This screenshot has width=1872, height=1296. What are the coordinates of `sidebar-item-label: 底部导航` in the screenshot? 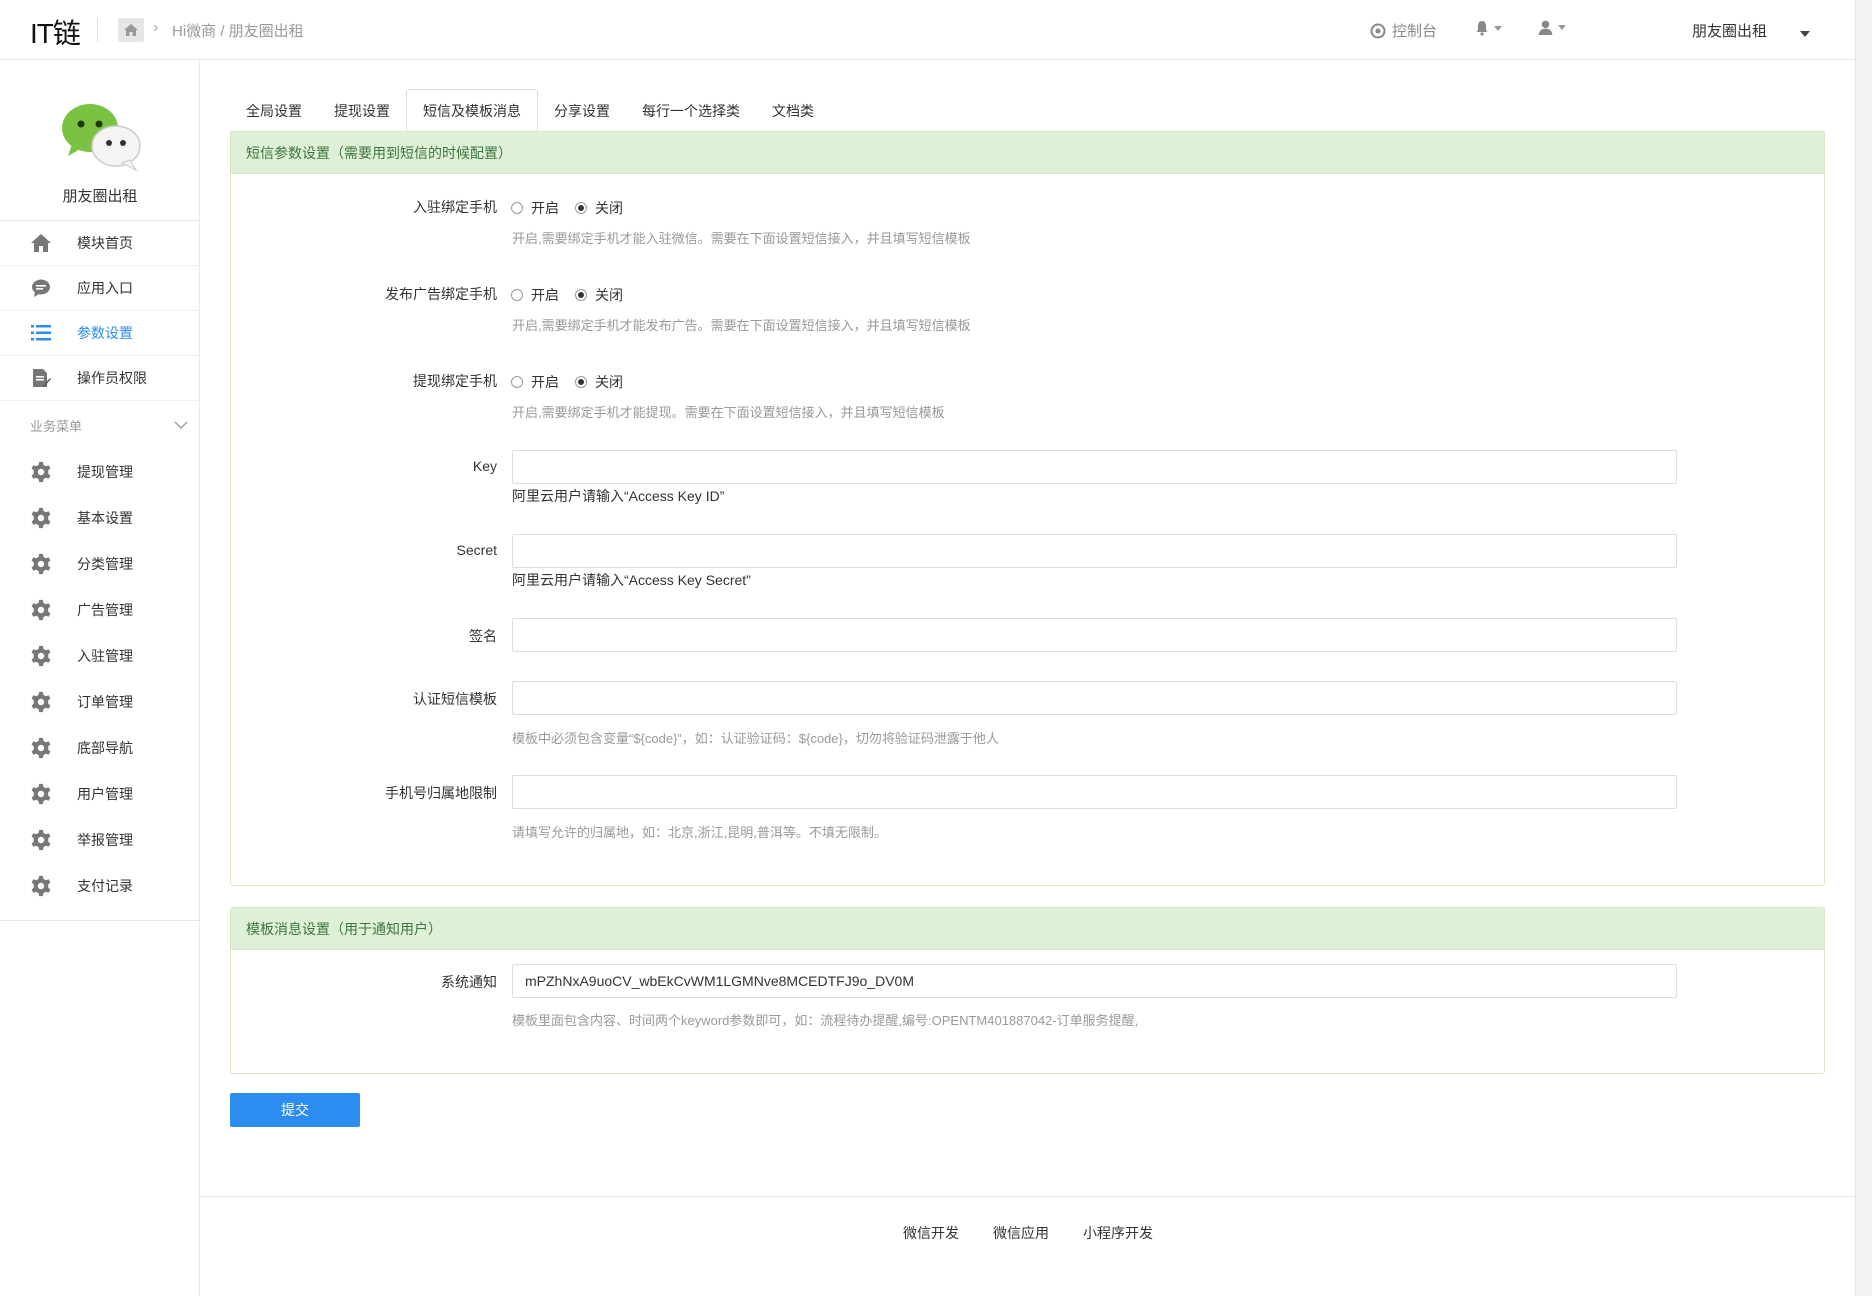 It's located at (105, 748).